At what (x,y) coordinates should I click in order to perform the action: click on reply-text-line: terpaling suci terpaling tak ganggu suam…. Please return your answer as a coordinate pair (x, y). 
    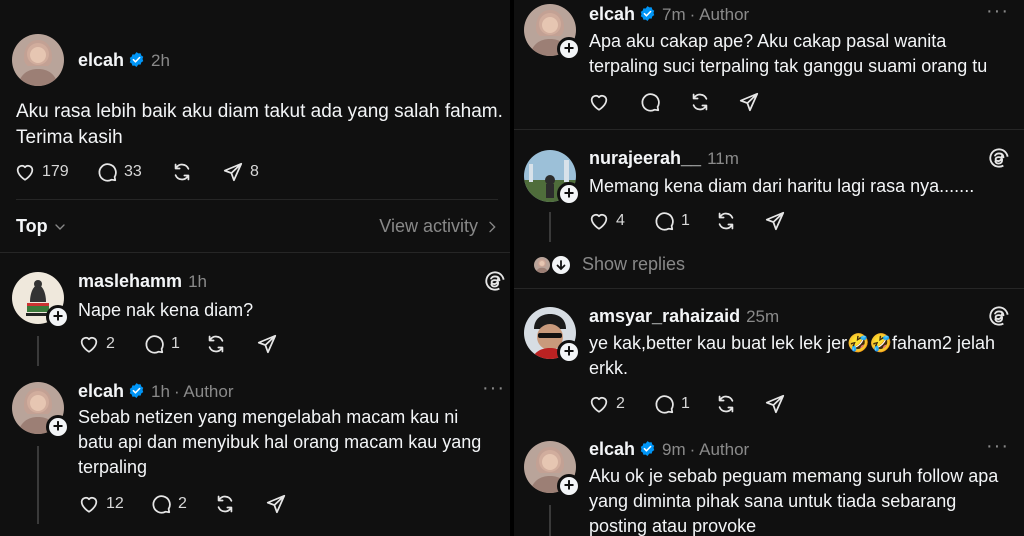
    Looking at the image, I should click on (788, 66).